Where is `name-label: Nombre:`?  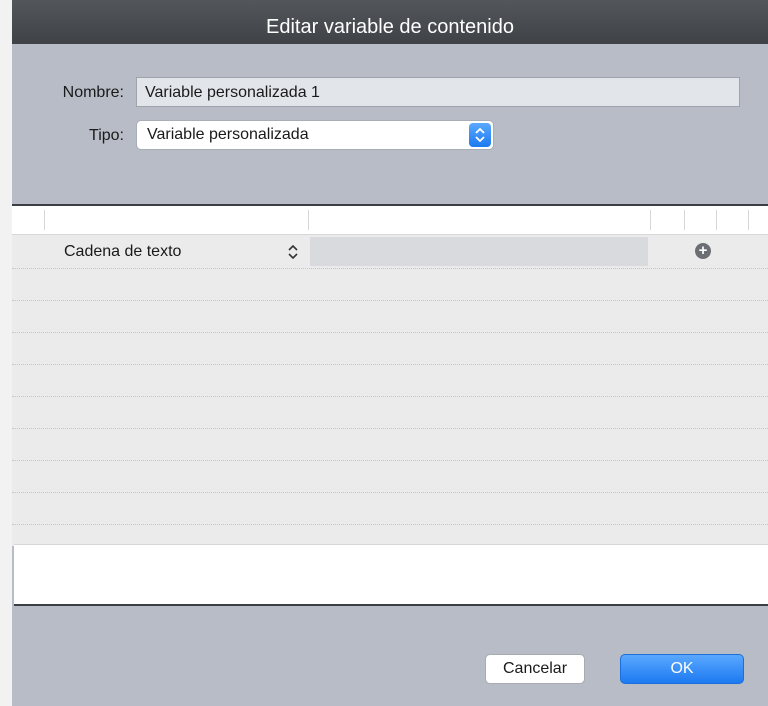 name-label: Nombre: is located at coordinates (93, 92).